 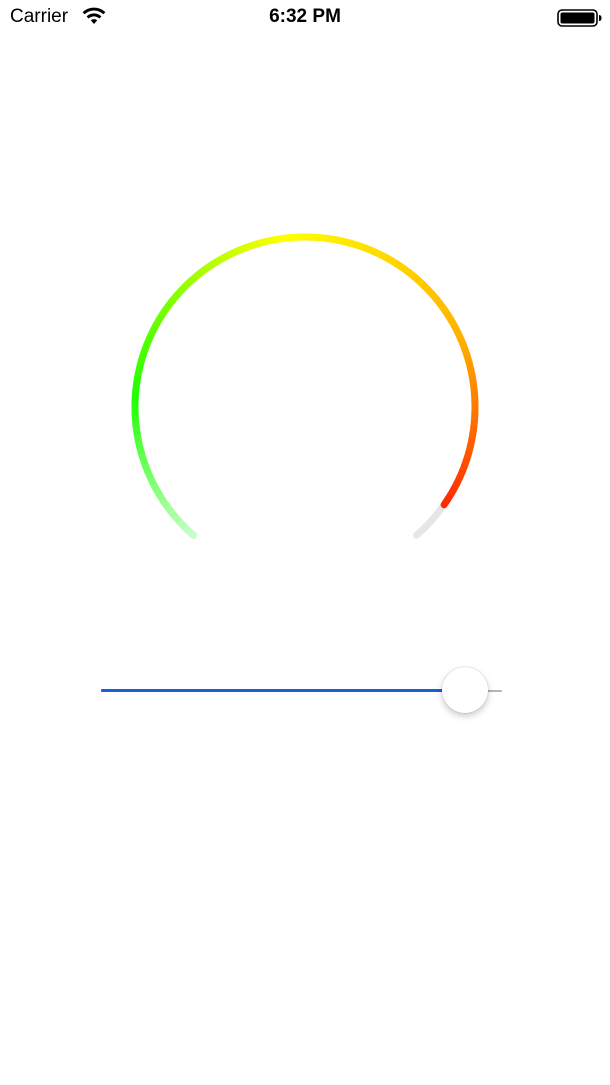 I want to click on battery-full-icon, so click(x=580, y=18).